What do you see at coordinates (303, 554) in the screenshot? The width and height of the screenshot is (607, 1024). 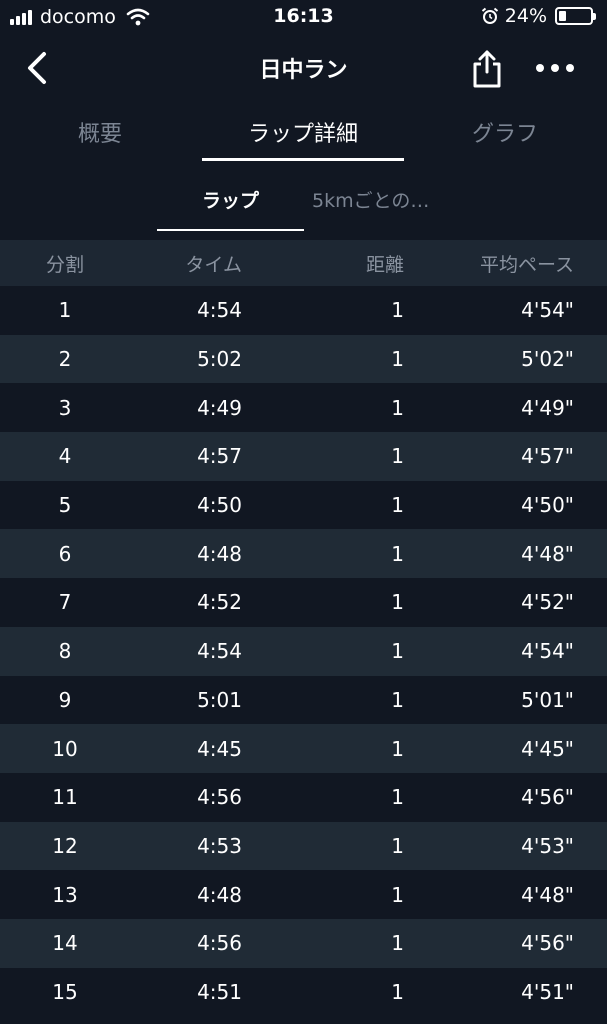 I see `table-row: 6 4:48 1 4'48"` at bounding box center [303, 554].